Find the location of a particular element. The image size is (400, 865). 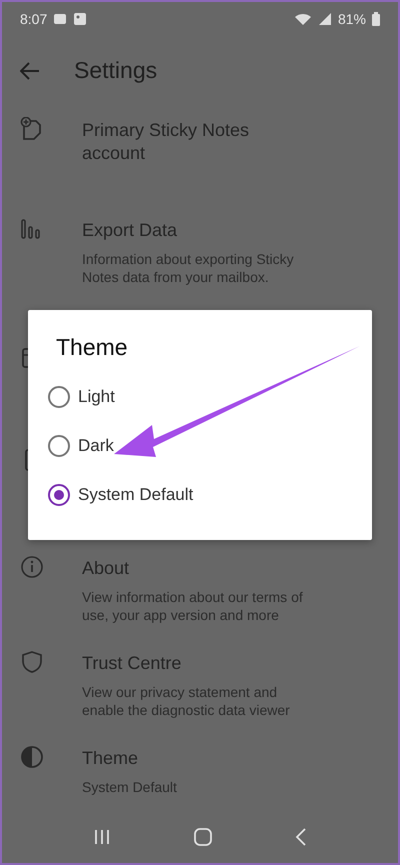

setting-title: Export Data is located at coordinates (202, 230).